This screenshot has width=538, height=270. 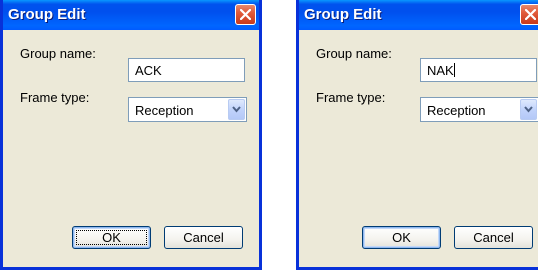 I want to click on text-caret, so click(x=454, y=70).